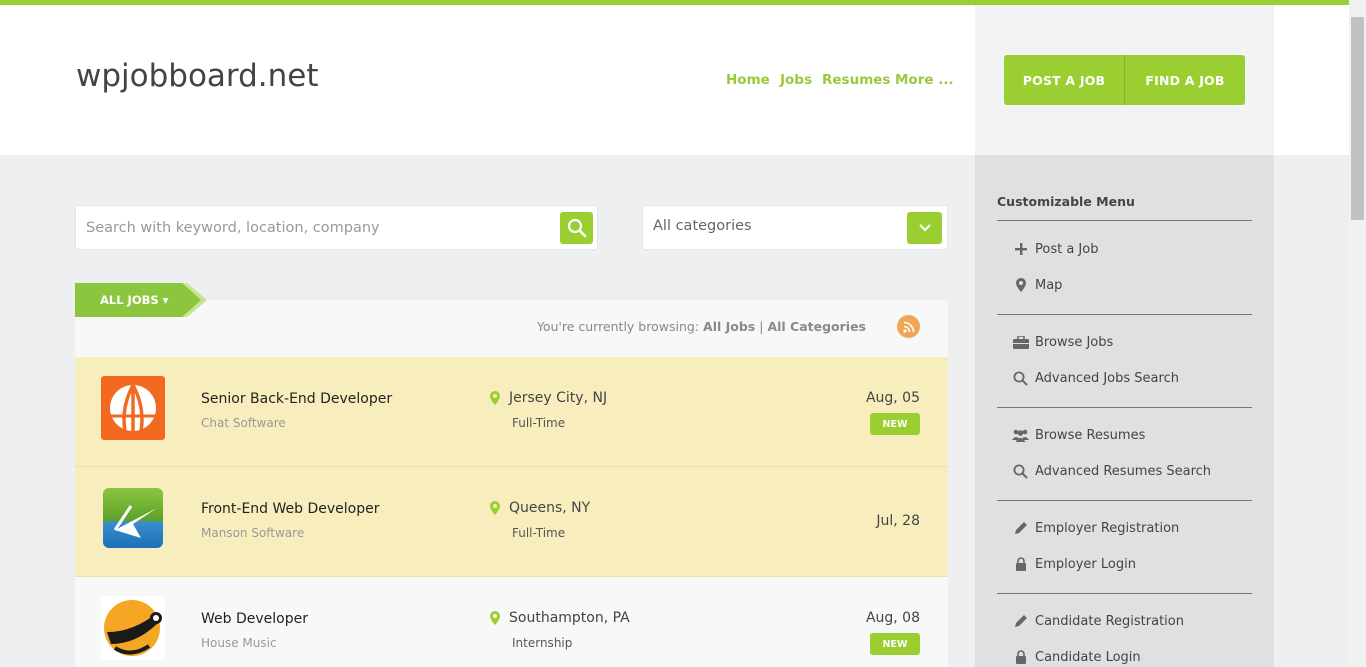 This screenshot has height=667, width=1366. What do you see at coordinates (1123, 471) in the screenshot?
I see `sidebar-item-label: Advanced Resumes Search` at bounding box center [1123, 471].